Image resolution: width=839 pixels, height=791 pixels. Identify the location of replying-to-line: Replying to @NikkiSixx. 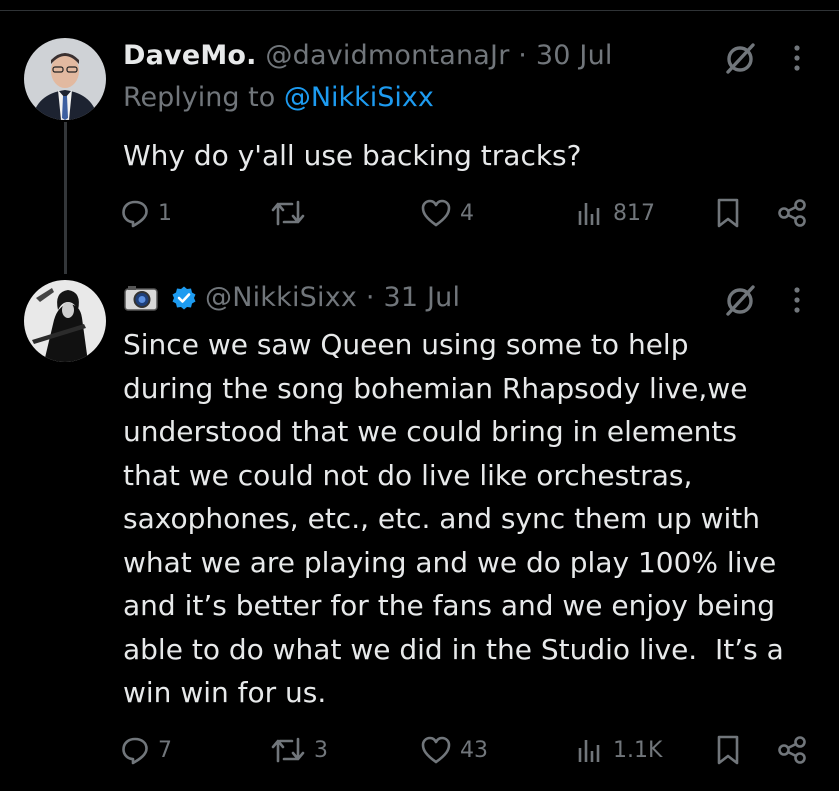
(278, 98).